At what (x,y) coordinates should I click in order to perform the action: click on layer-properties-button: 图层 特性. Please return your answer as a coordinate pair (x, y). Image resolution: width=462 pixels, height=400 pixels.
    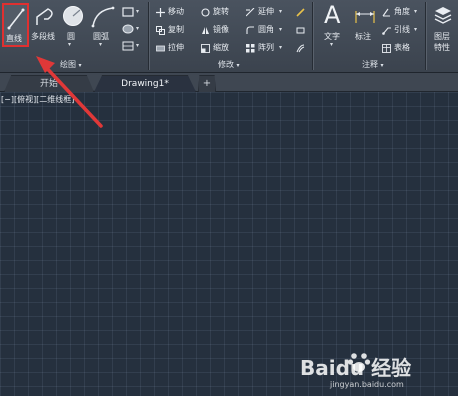
    Looking at the image, I should click on (443, 31).